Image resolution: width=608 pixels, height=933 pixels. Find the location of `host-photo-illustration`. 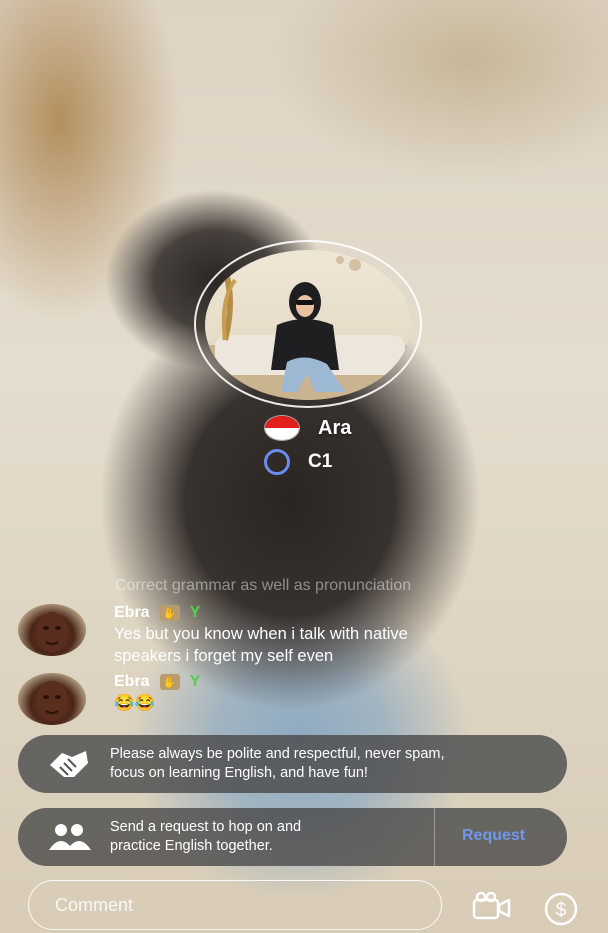

host-photo-illustration is located at coordinates (308, 328).